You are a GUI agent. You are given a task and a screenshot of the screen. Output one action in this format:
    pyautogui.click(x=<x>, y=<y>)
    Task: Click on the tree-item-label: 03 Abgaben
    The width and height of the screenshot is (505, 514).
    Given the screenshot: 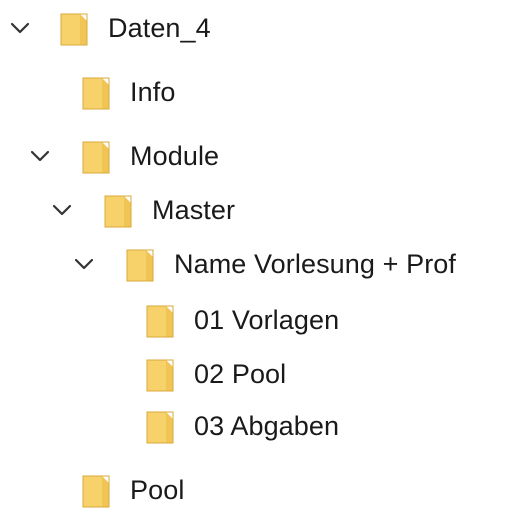 What is the action you would take?
    pyautogui.click(x=267, y=426)
    